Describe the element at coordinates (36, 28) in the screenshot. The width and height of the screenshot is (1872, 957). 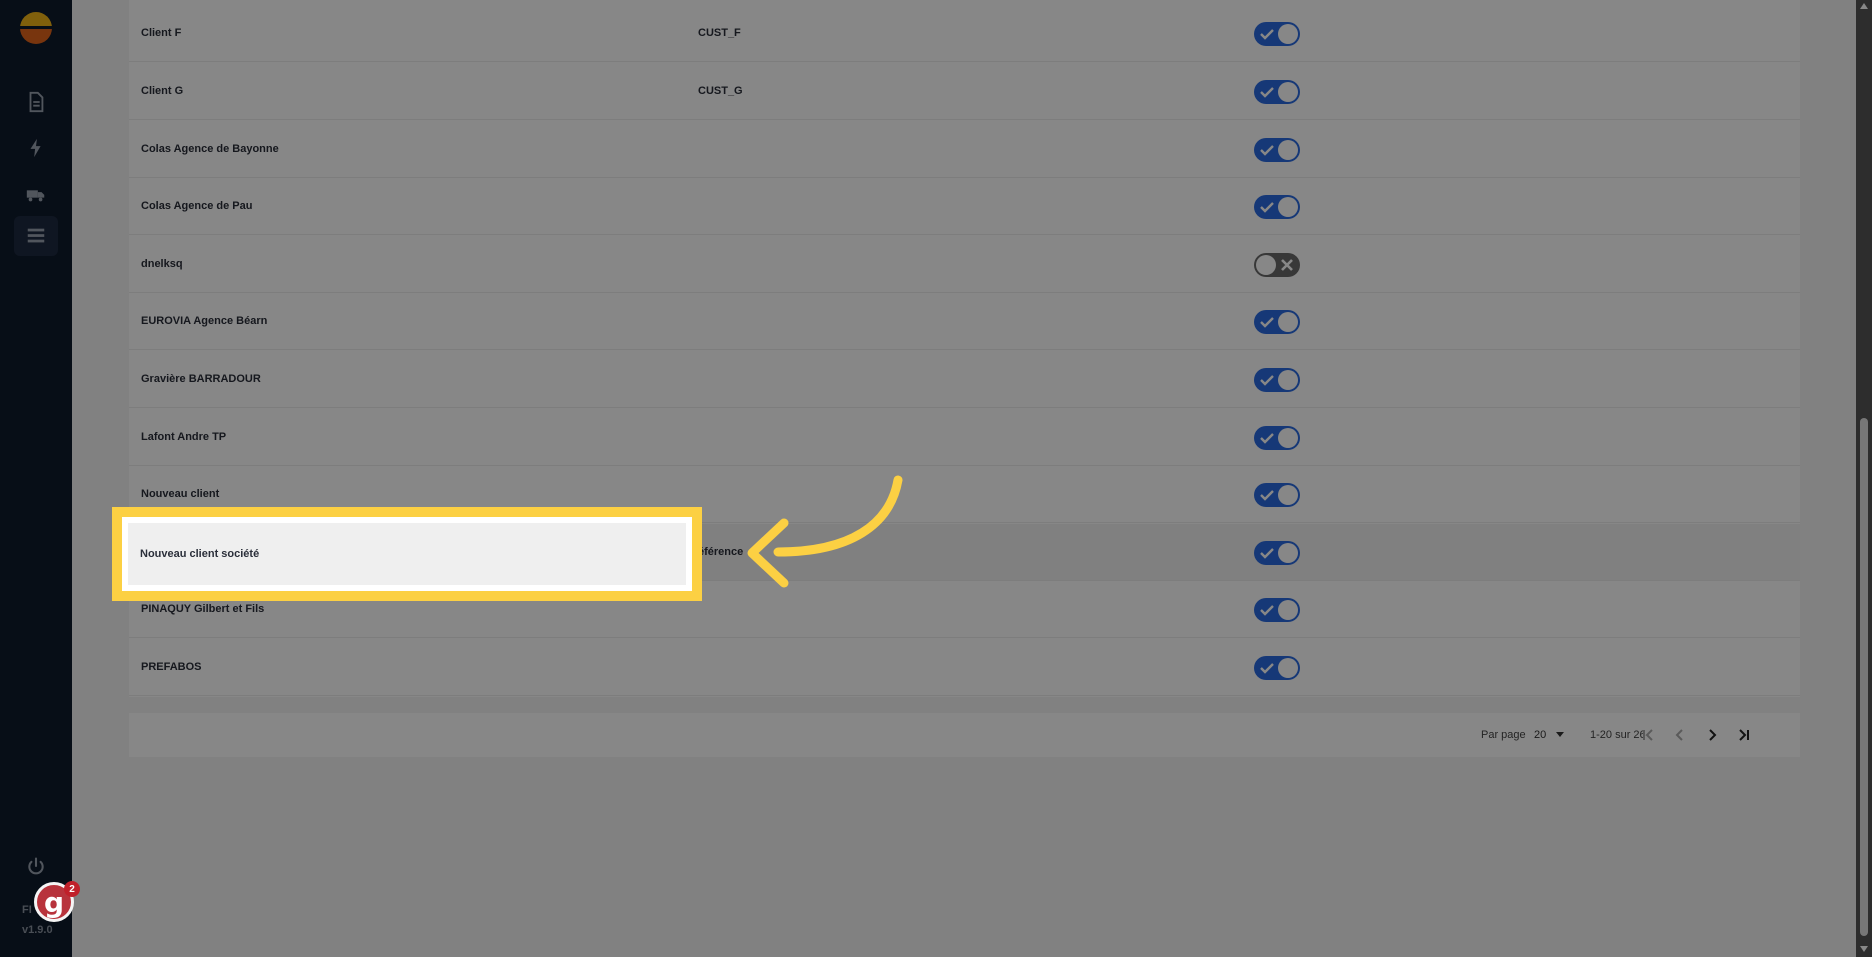
I see `sun-logo` at that location.